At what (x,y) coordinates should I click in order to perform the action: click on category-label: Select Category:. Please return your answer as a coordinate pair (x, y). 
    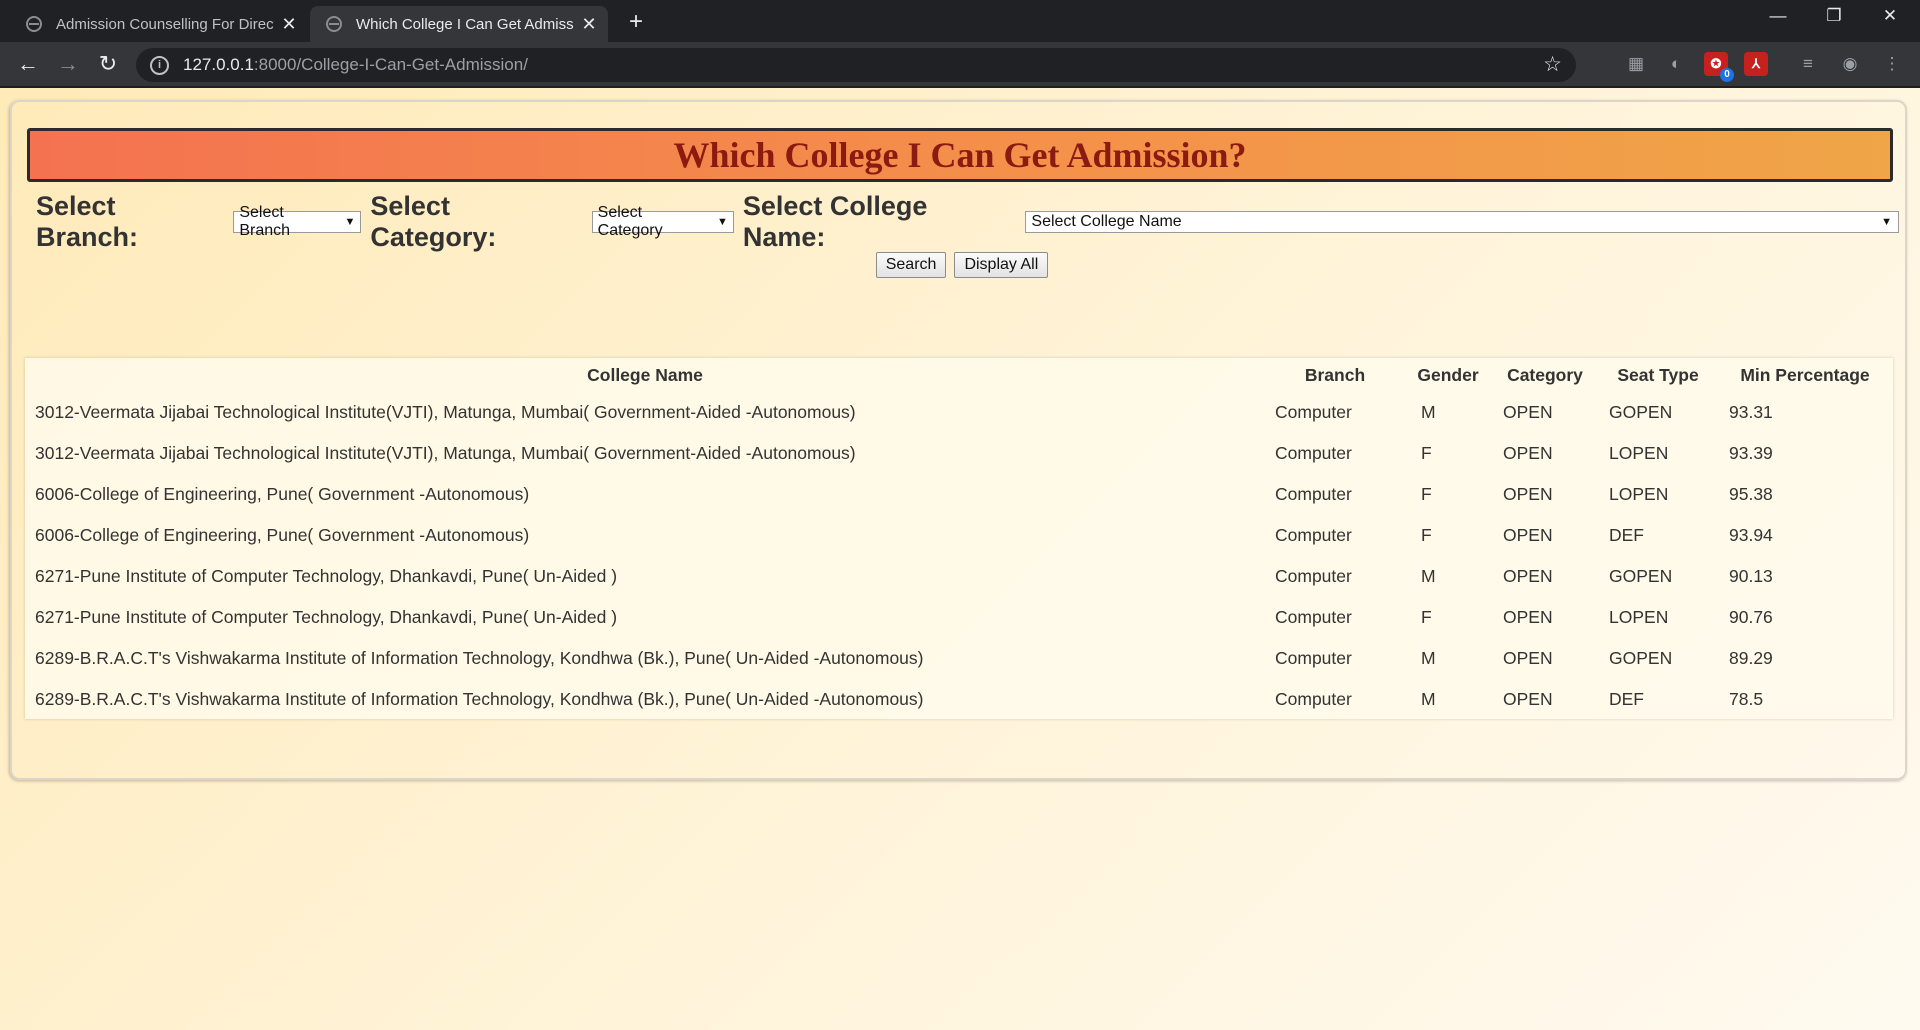
    Looking at the image, I should click on (433, 221).